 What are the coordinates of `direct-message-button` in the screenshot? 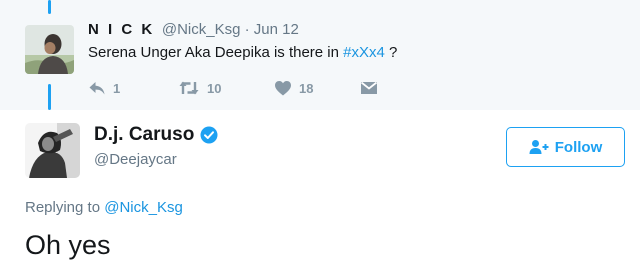 It's located at (369, 88).